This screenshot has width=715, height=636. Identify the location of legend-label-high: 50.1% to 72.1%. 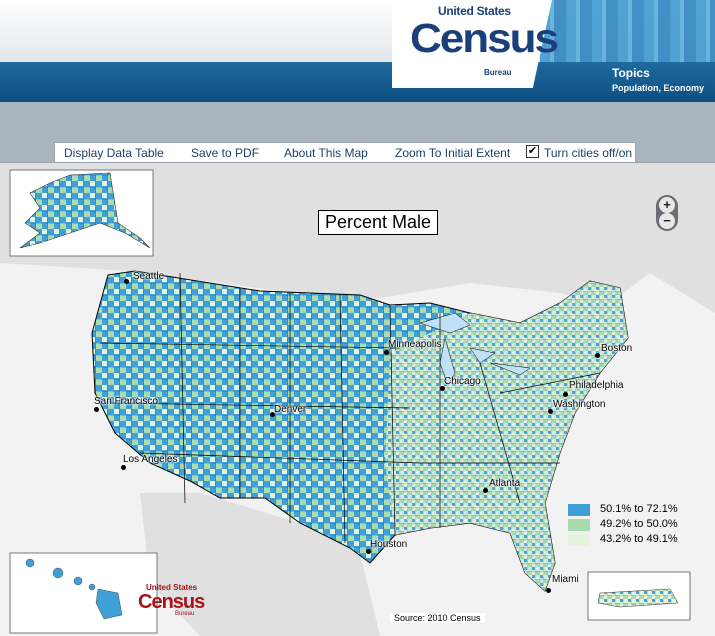
(639, 509).